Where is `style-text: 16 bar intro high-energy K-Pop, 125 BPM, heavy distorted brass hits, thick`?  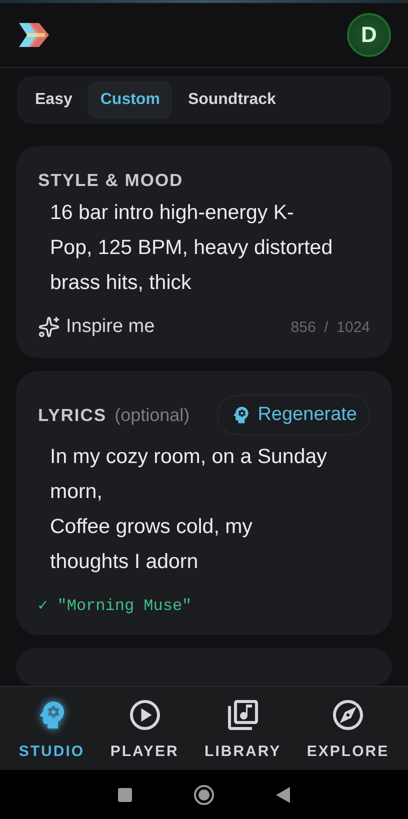 style-text: 16 bar intro high-energy K-Pop, 125 BPM, heavy distorted brass hits, thick is located at coordinates (186, 247).